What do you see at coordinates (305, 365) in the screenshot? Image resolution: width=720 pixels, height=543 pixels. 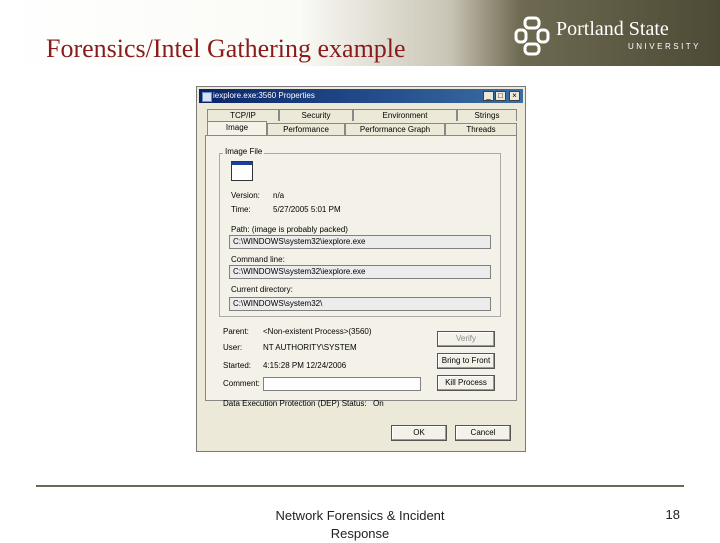 I see `started-value: 4:15:28 PM 12/24/2006` at bounding box center [305, 365].